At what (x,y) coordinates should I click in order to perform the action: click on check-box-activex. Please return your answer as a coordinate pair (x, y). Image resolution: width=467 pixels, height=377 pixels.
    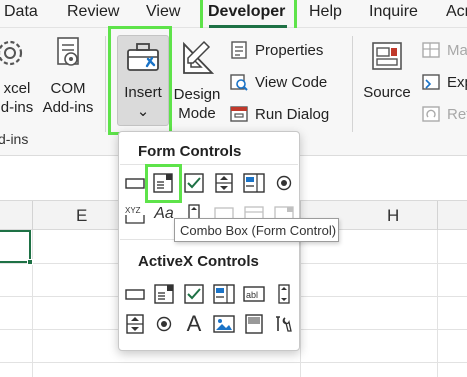
    Looking at the image, I should click on (194, 294).